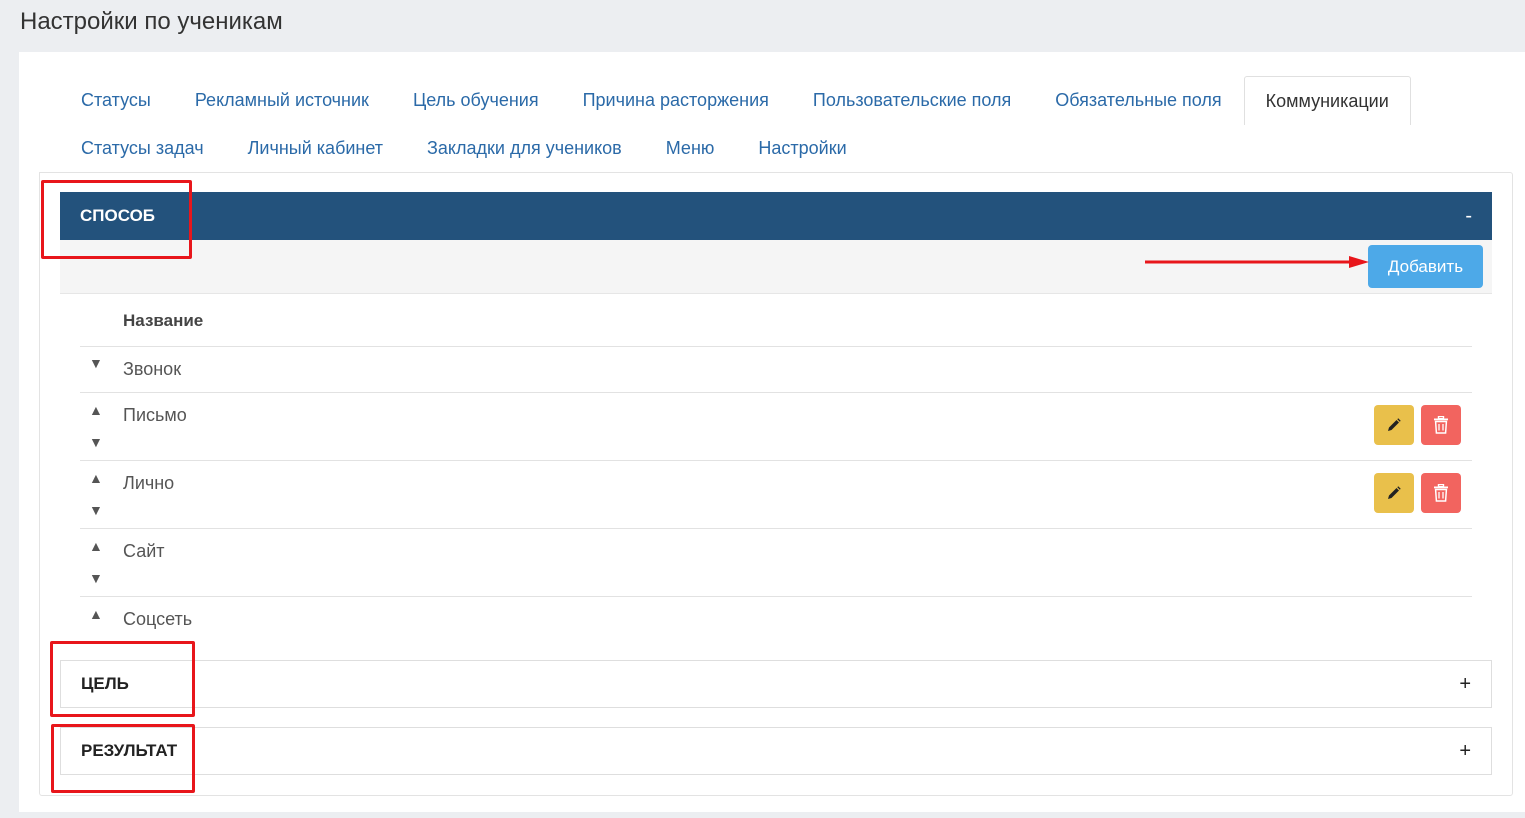  What do you see at coordinates (776, 494) in the screenshot?
I see `list-item: ▲ ▼ Лично` at bounding box center [776, 494].